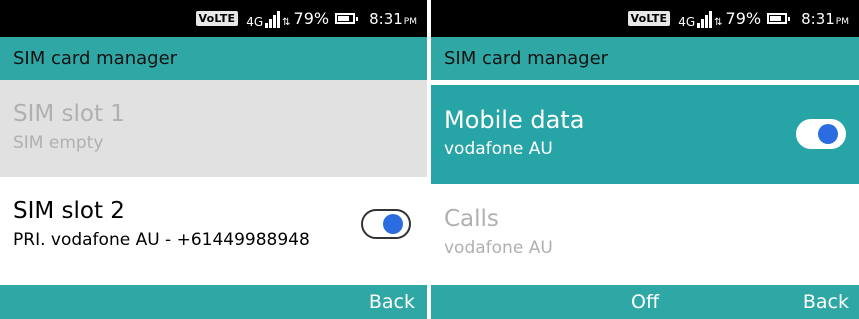 This screenshot has height=319, width=859. I want to click on list-item-subtitle: SIM empty, so click(58, 143).